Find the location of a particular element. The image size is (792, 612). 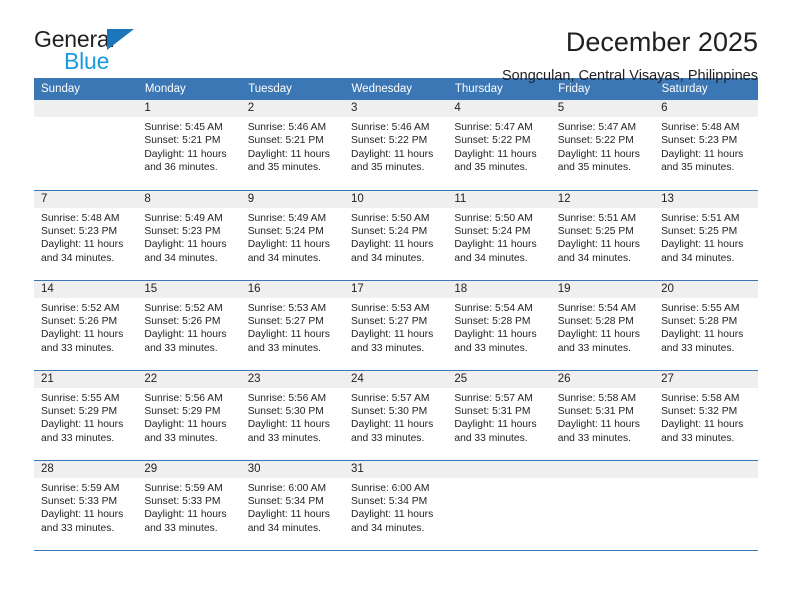

sunrise-text: Sunrise: 5:50 AM is located at coordinates (493, 218).